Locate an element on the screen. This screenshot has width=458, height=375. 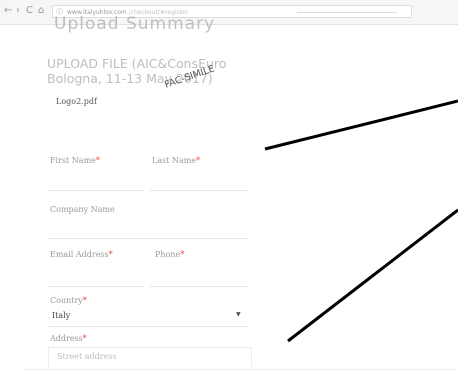
annotation-line-lower is located at coordinates (372, 275).